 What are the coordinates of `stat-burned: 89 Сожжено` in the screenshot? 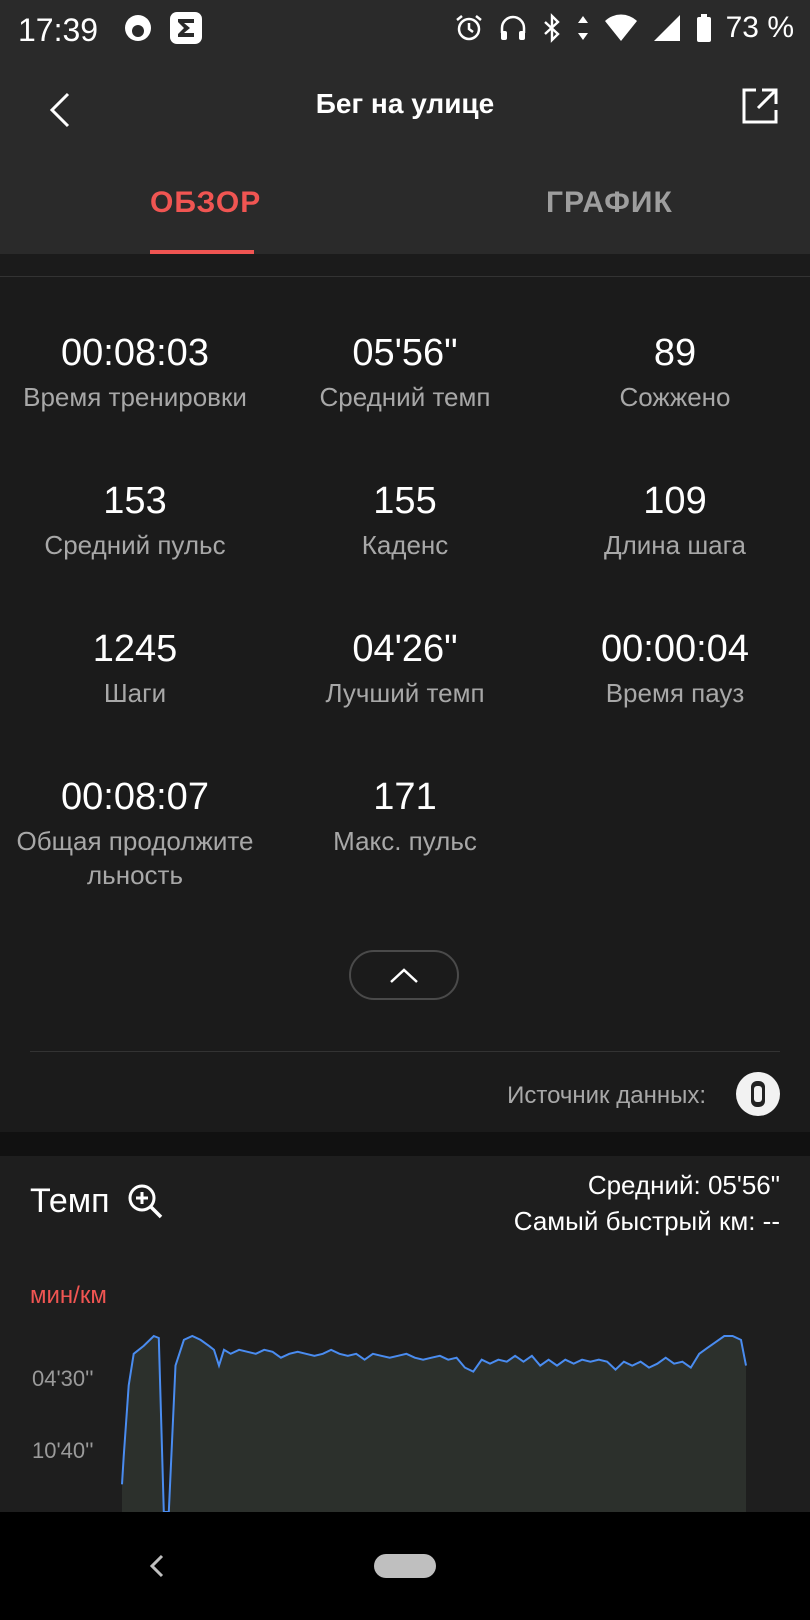 It's located at (675, 372).